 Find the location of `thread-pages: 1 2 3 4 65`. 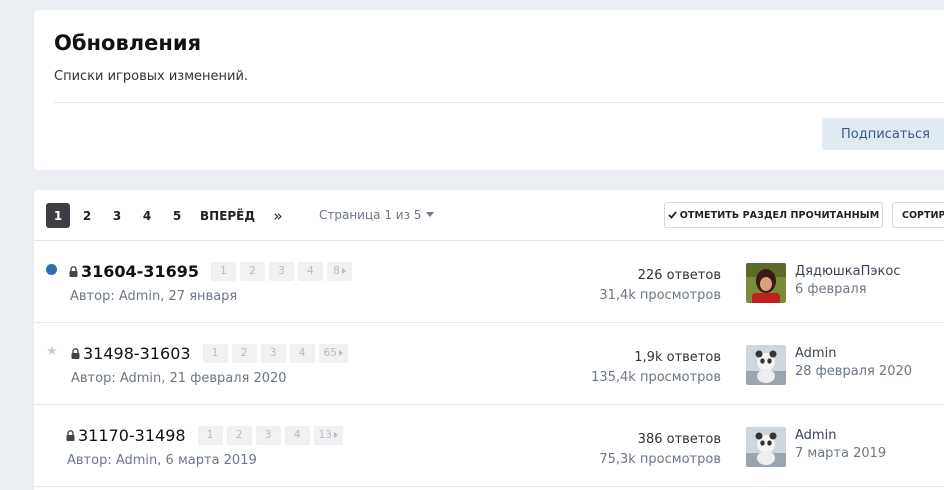

thread-pages: 1 2 3 4 65 is located at coordinates (275, 353).